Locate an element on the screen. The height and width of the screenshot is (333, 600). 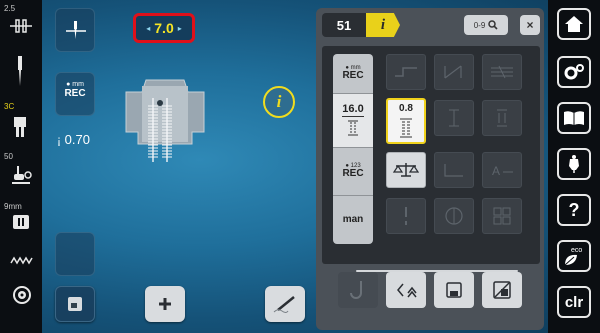
edit-stitch-button is located at coordinates (285, 304).